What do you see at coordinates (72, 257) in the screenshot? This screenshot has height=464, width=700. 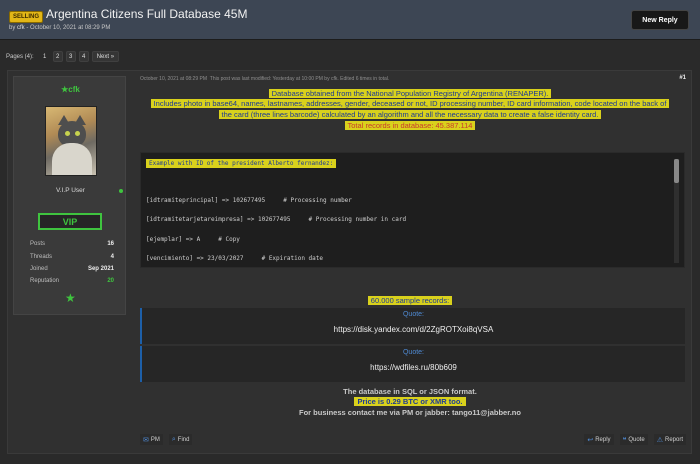 I see `stat-threads: Threads 4` at bounding box center [72, 257].